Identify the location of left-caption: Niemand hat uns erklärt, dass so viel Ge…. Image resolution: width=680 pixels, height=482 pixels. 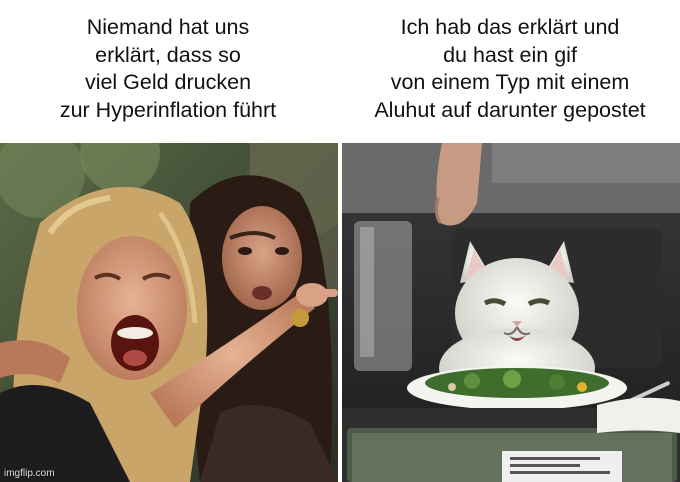
(168, 68).